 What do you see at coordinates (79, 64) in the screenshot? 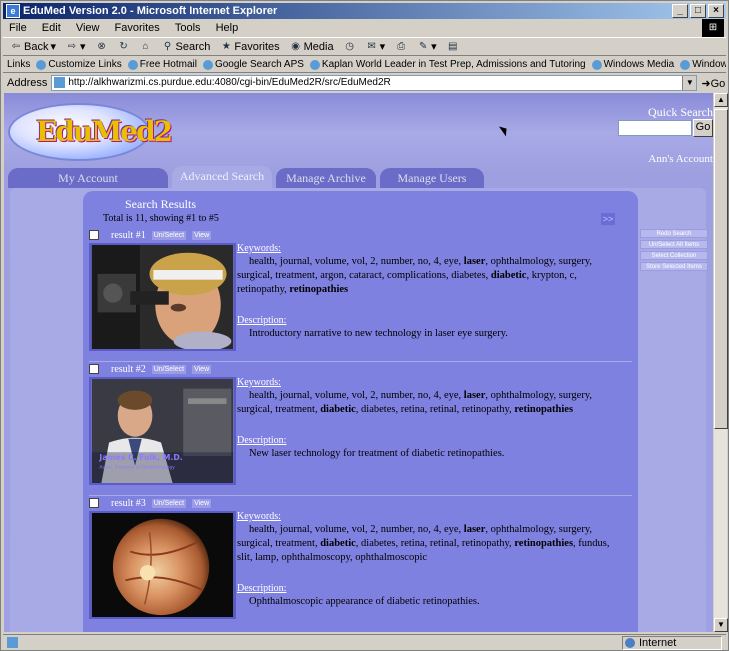
I see `link-customize: Customize Links` at bounding box center [79, 64].